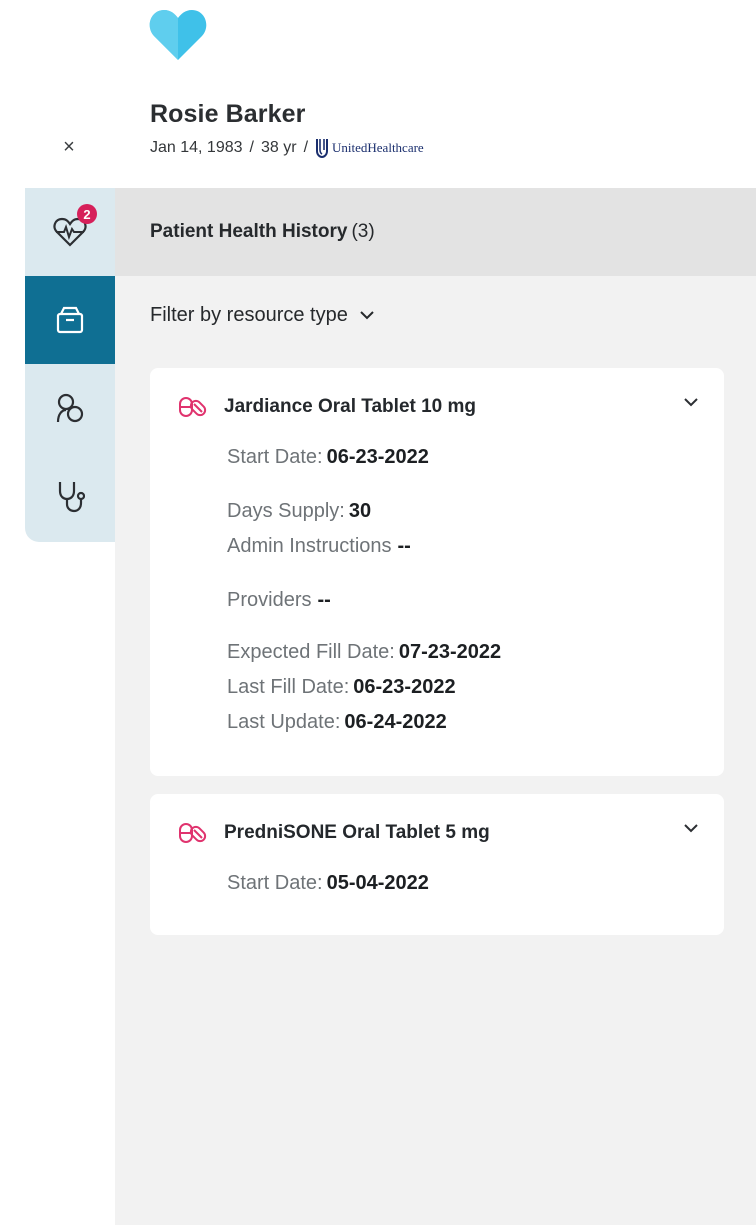 The height and width of the screenshot is (1225, 756). I want to click on insurer-logo: UnitedHealthcare, so click(369, 148).